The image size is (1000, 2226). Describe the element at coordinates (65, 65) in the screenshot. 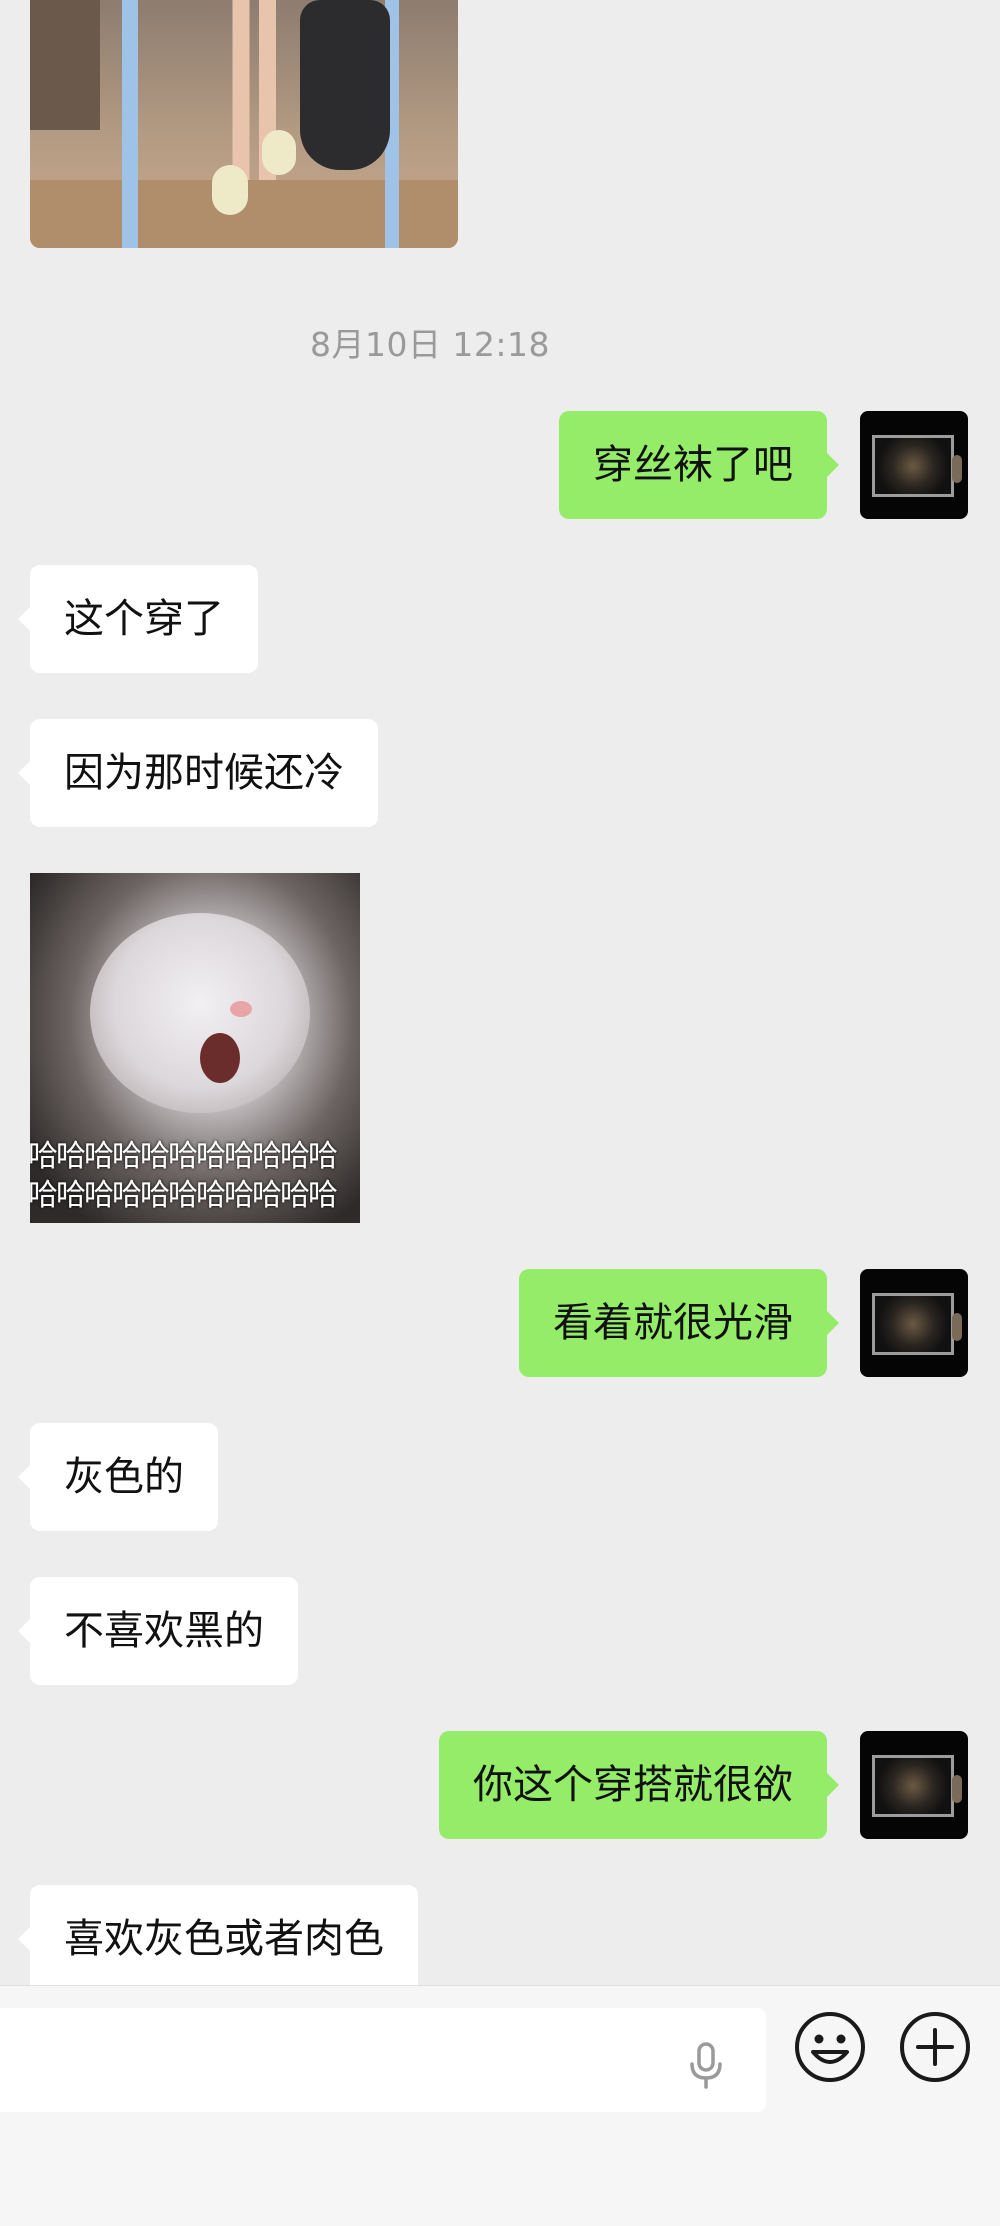

I see `photo-door` at that location.